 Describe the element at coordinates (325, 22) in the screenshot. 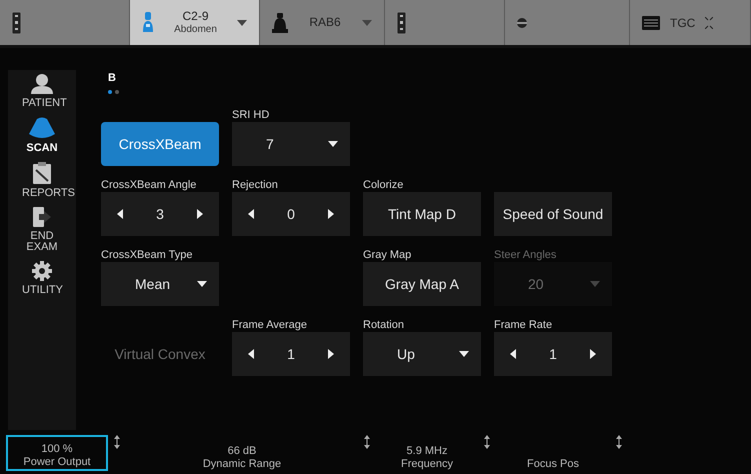

I see `probe-name: RAB6` at that location.